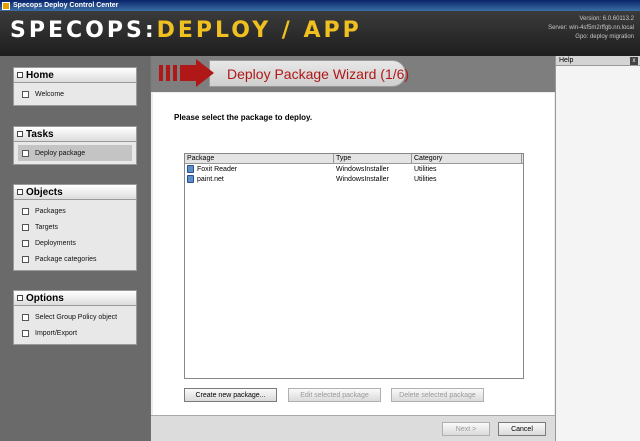  Describe the element at coordinates (75, 75) in the screenshot. I see `home-group-header: Home` at that location.